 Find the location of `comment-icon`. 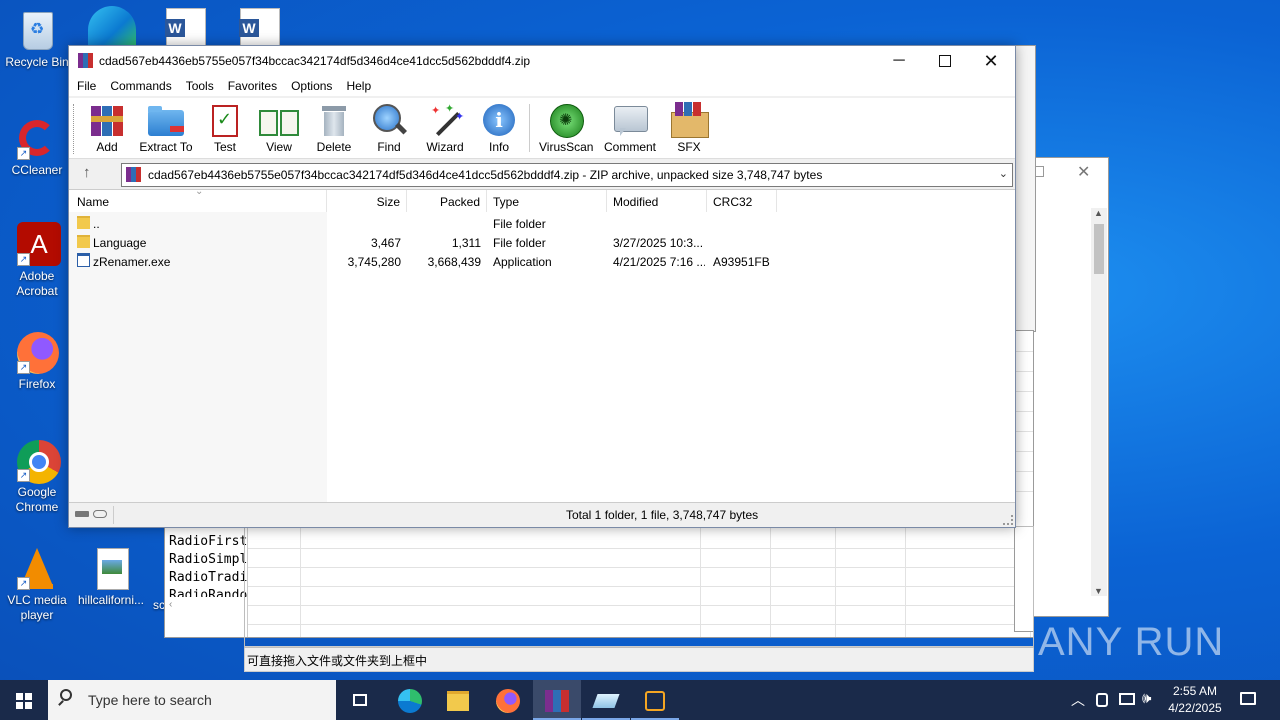

comment-icon is located at coordinates (630, 120).